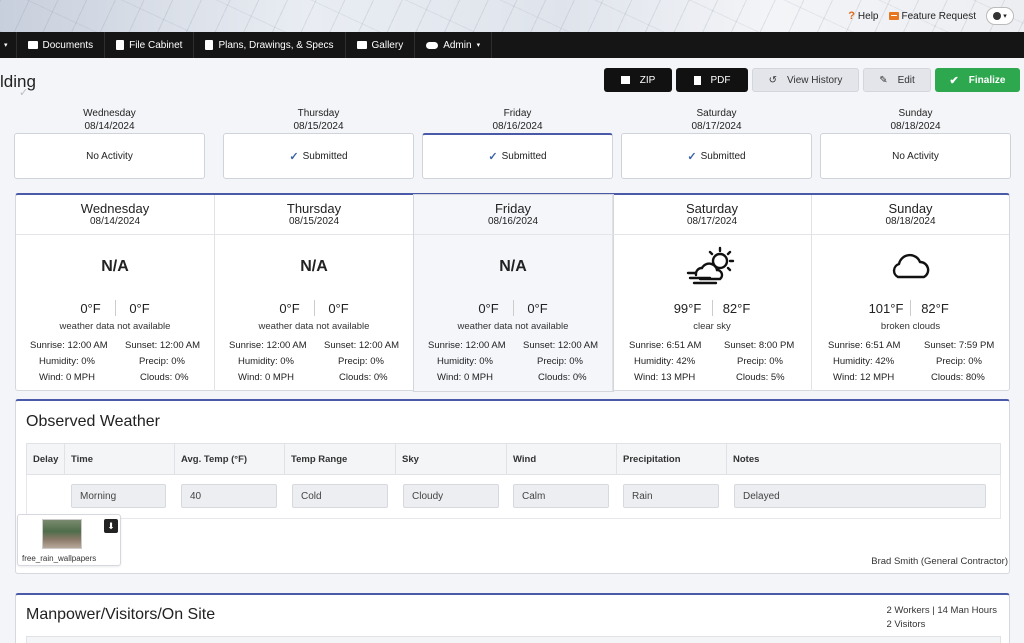 The height and width of the screenshot is (643, 1024). I want to click on temperature-range: 0°F 0°F, so click(314, 308).